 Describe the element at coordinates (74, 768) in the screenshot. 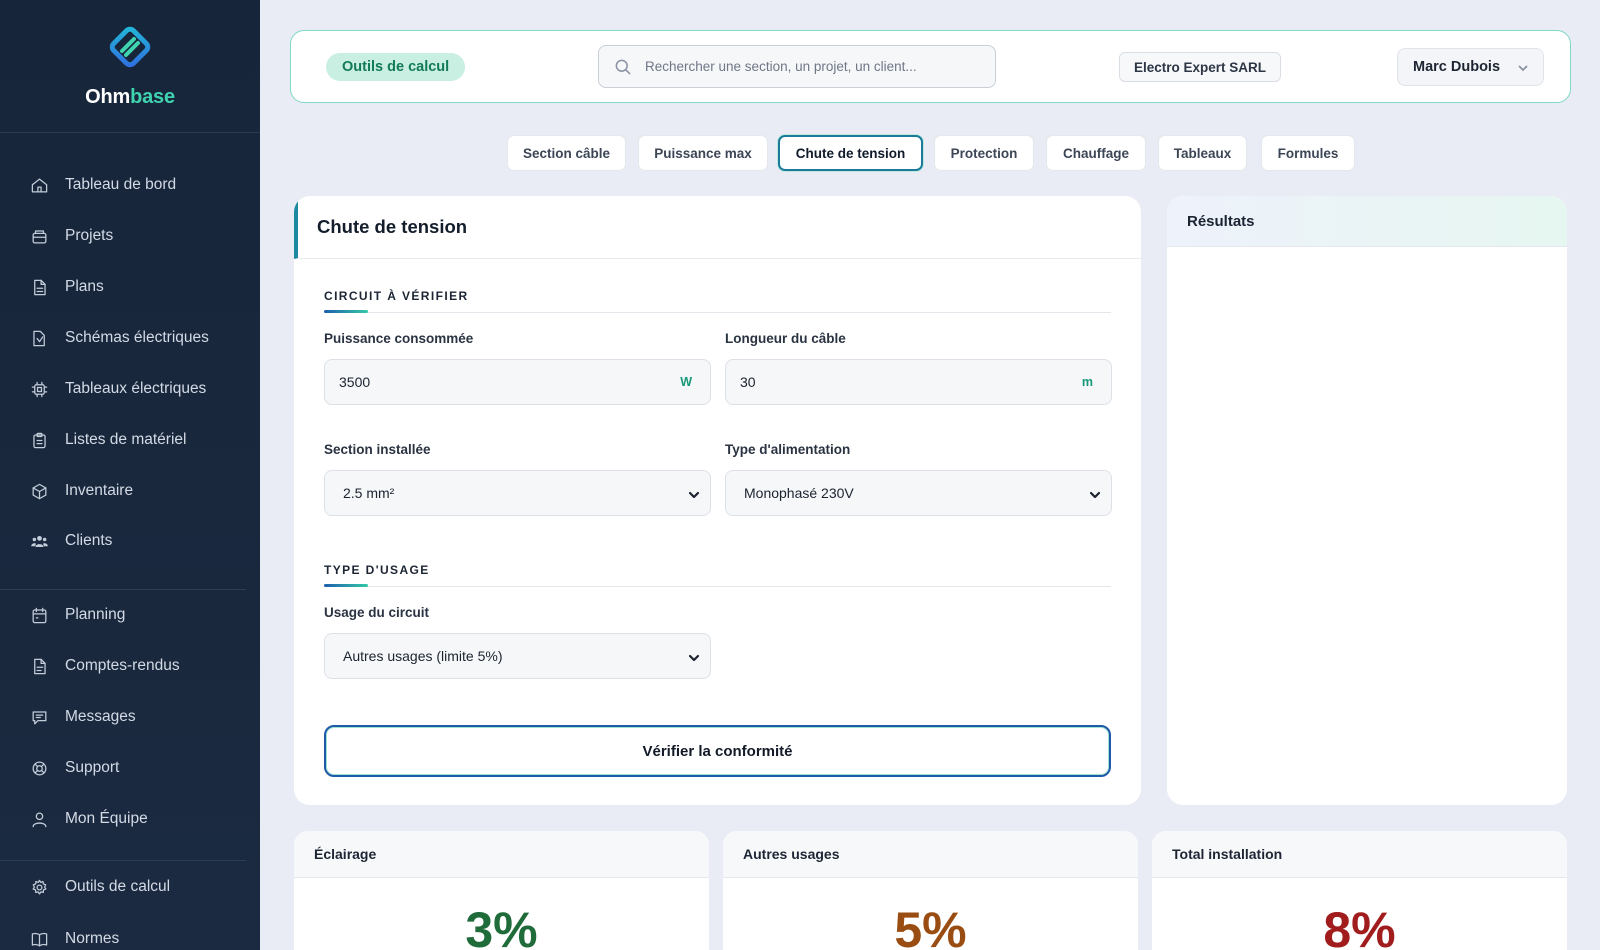

I see `sidebar-item-support: Support` at that location.